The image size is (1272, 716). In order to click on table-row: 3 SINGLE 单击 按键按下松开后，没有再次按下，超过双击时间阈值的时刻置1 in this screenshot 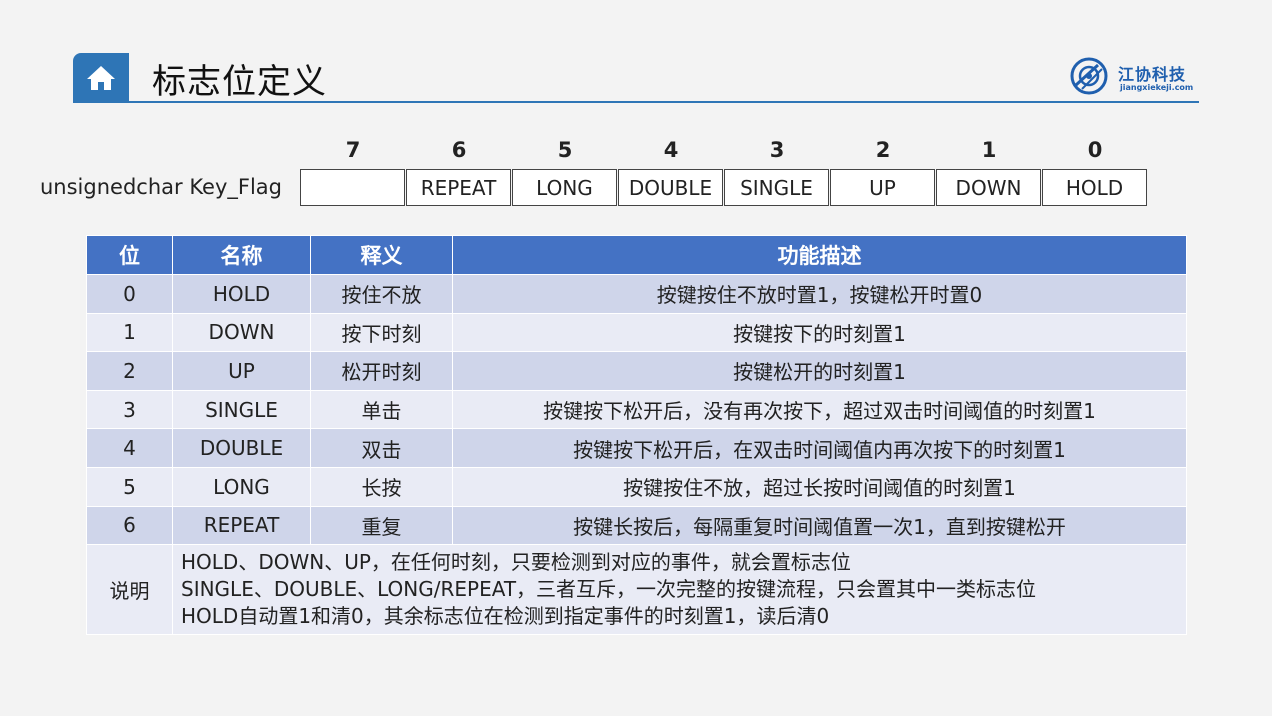, I will do `click(636, 409)`.